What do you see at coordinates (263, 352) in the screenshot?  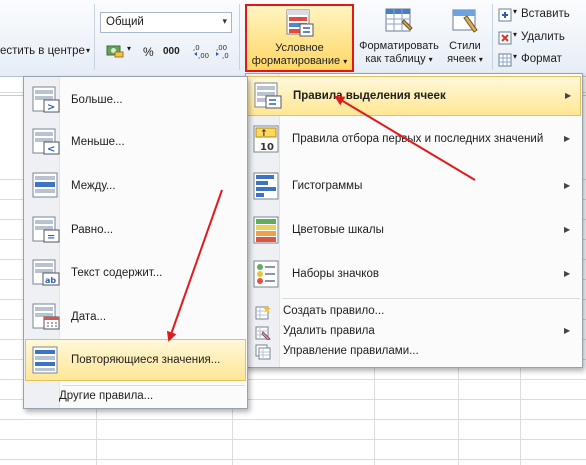 I see `manage-rules-icon` at bounding box center [263, 352].